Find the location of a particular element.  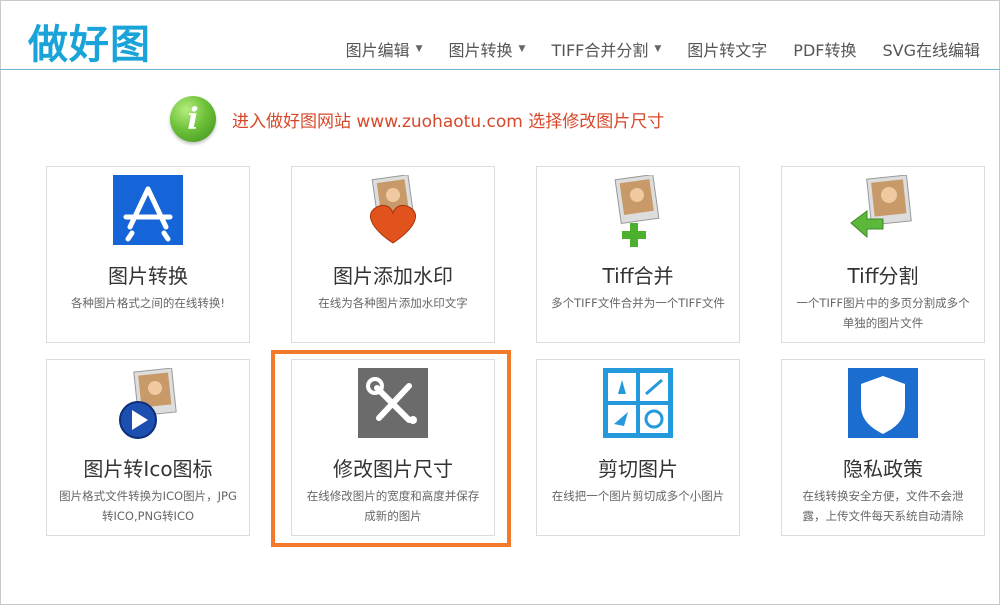

notice-banner: i 进入做好图网站 www.zuohaotu.com 选择修改图片尺寸 is located at coordinates (417, 119).